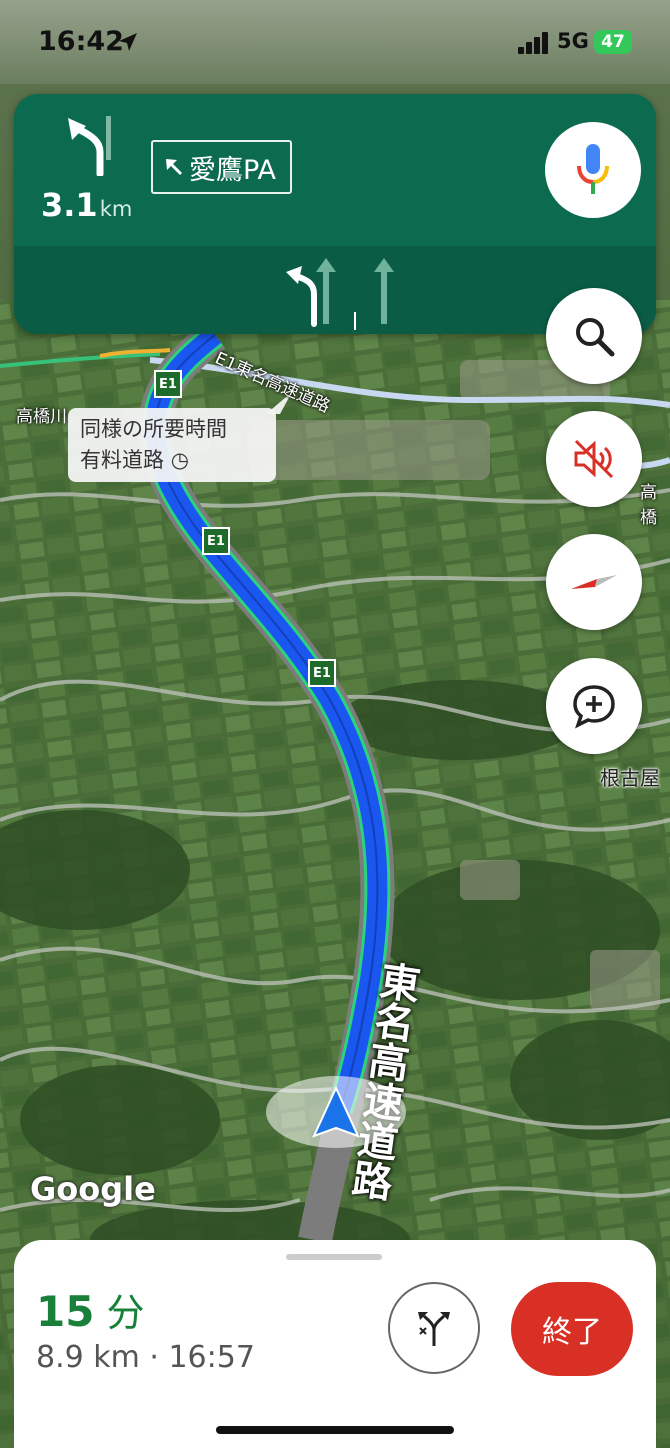 This screenshot has height=1448, width=670. I want to click on trip-summary-sheet: 15 分 8.9 km · 16:57 終了, so click(335, 1344).